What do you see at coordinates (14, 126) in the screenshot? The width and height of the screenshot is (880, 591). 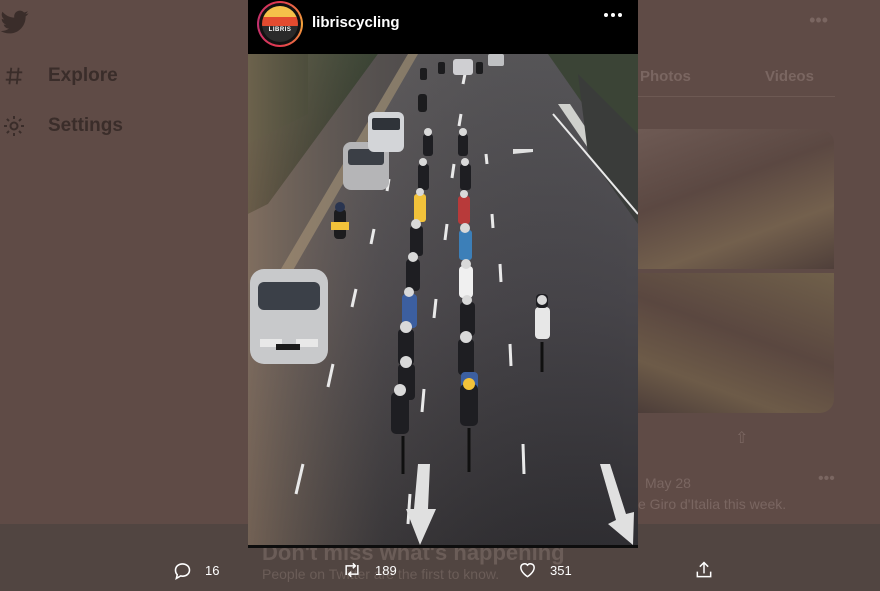 I see `gear-icon` at bounding box center [14, 126].